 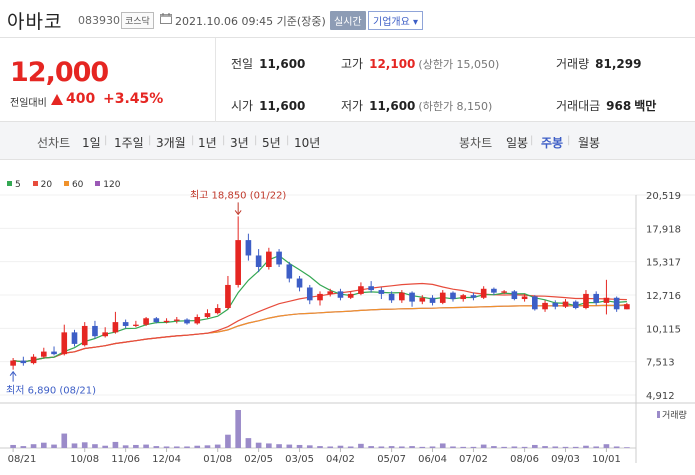 I want to click on candle-weekly: 주봉, so click(x=552, y=142).